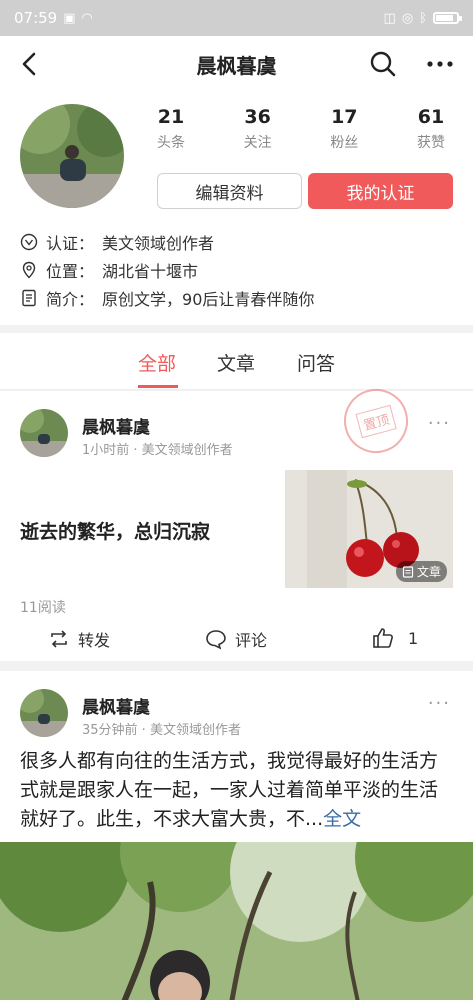  Describe the element at coordinates (236, 18) in the screenshot. I see `status-bar: 07:59 ▣ ◠ ◫ ◎ ᛒ` at that location.